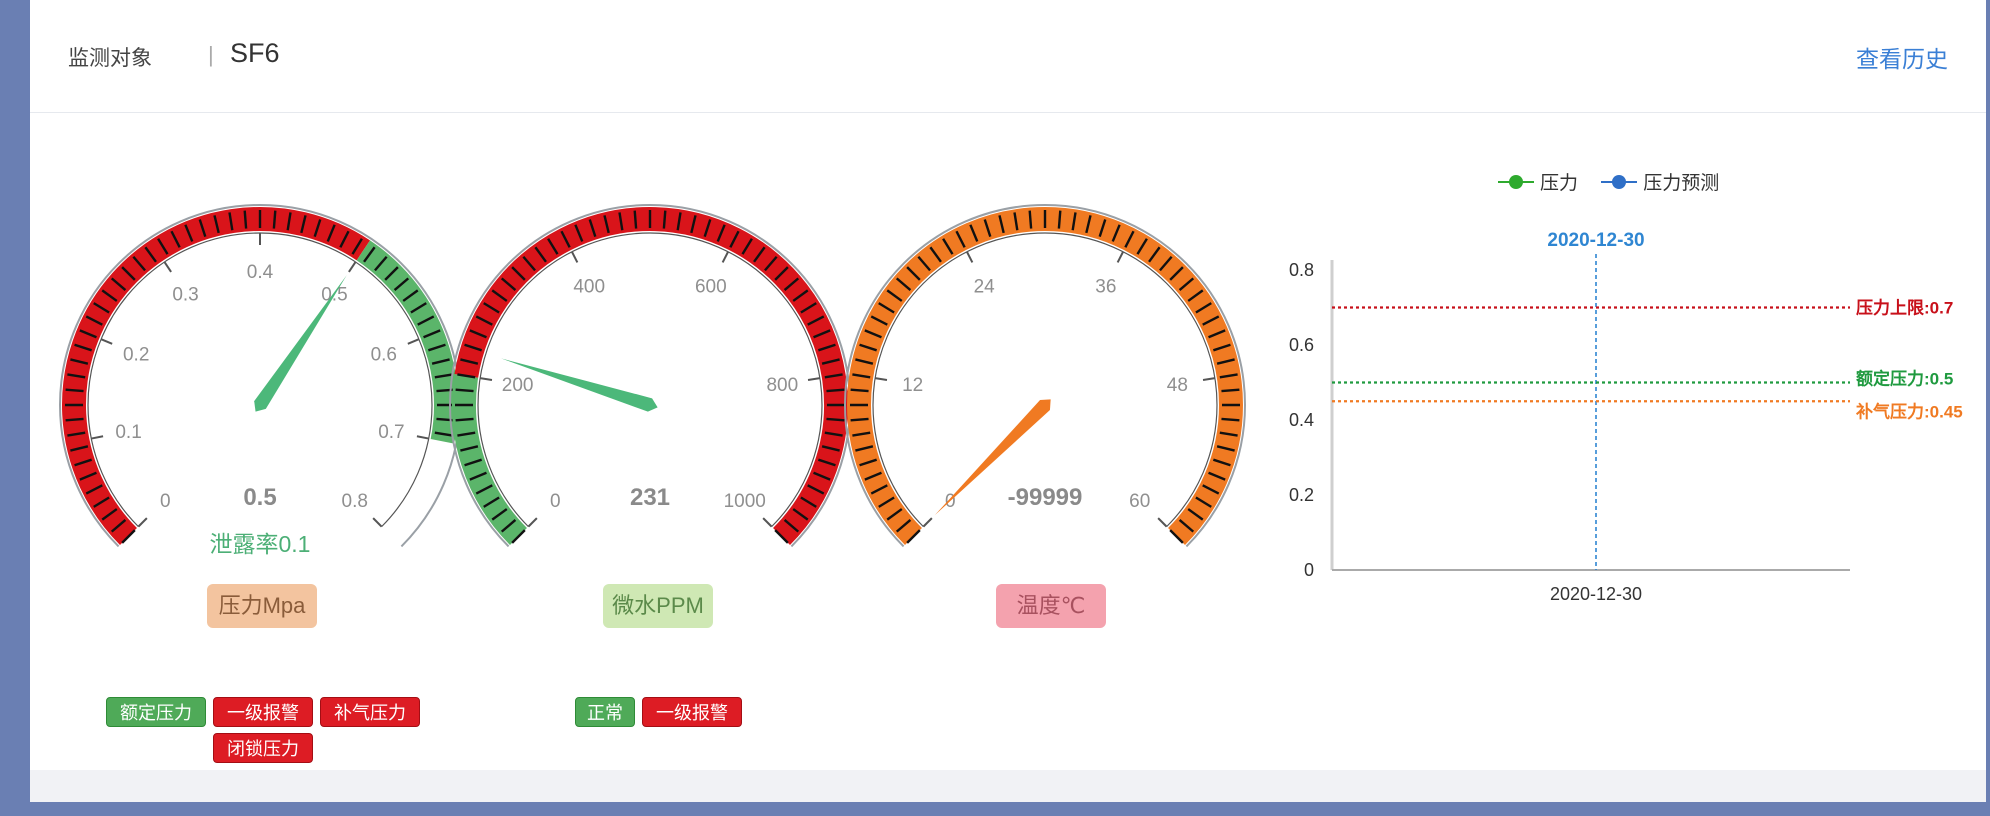  What do you see at coordinates (156, 712) in the screenshot?
I see `rated-pressure-badge: 额定压力` at bounding box center [156, 712].